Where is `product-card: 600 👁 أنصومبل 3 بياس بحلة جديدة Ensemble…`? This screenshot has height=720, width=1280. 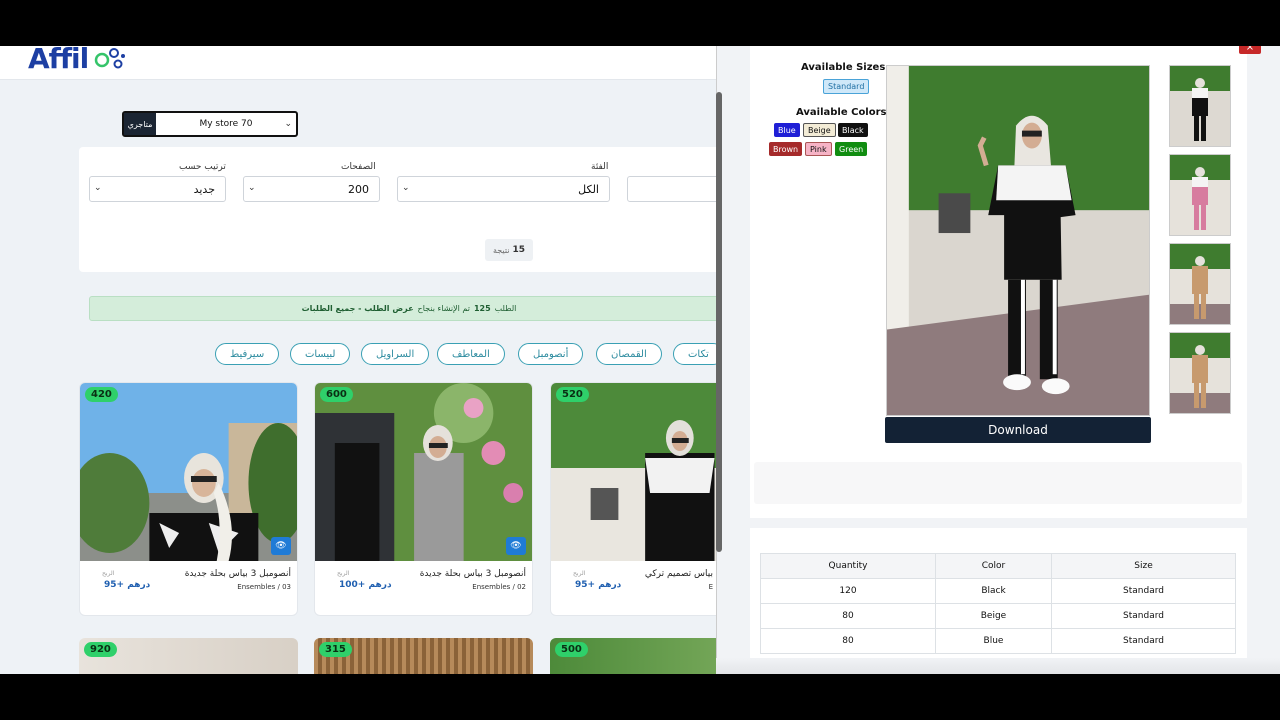 product-card: 600 👁 أنصومبل 3 بياس بحلة جديدة Ensemble… is located at coordinates (423, 499).